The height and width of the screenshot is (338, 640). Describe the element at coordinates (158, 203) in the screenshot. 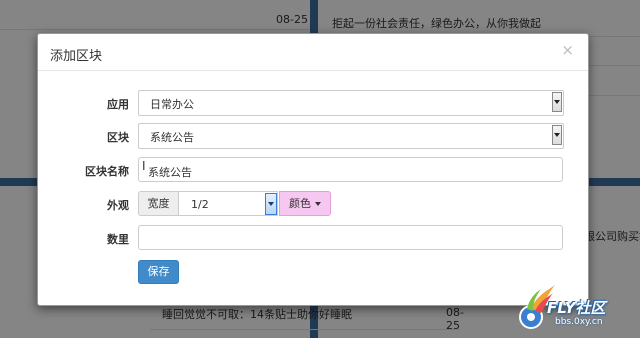

I see `width-addon: 宽度` at that location.